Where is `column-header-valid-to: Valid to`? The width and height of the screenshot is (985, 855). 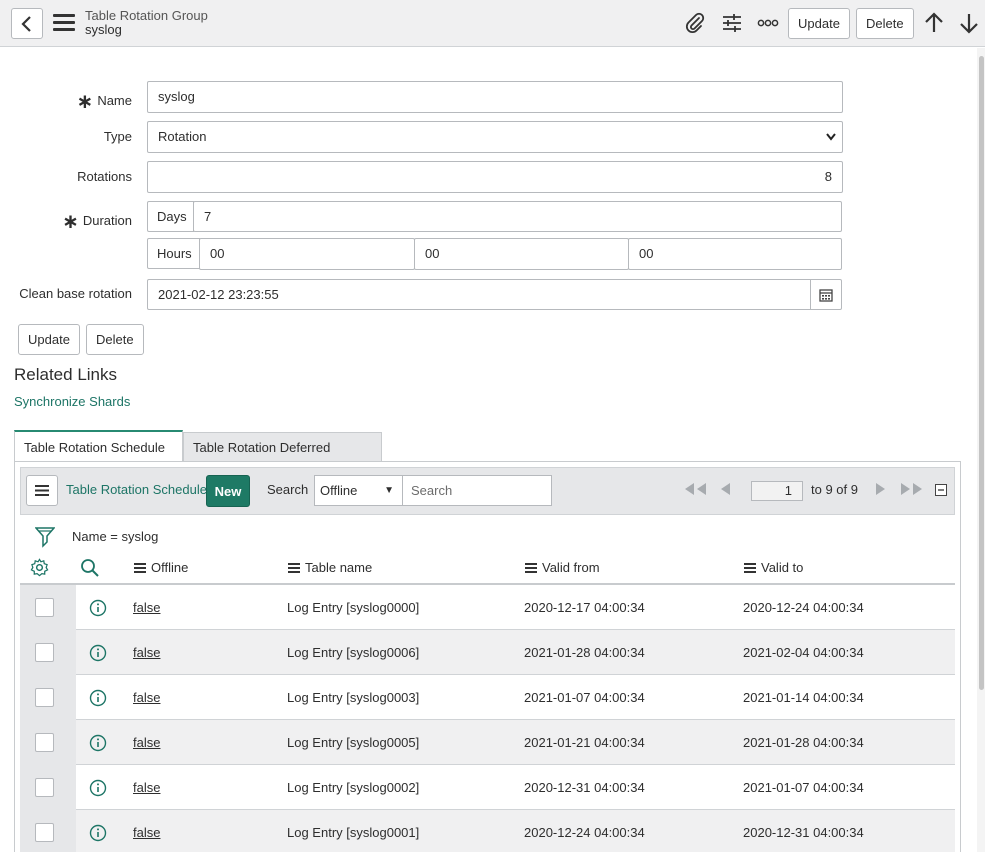 column-header-valid-to: Valid to is located at coordinates (773, 567).